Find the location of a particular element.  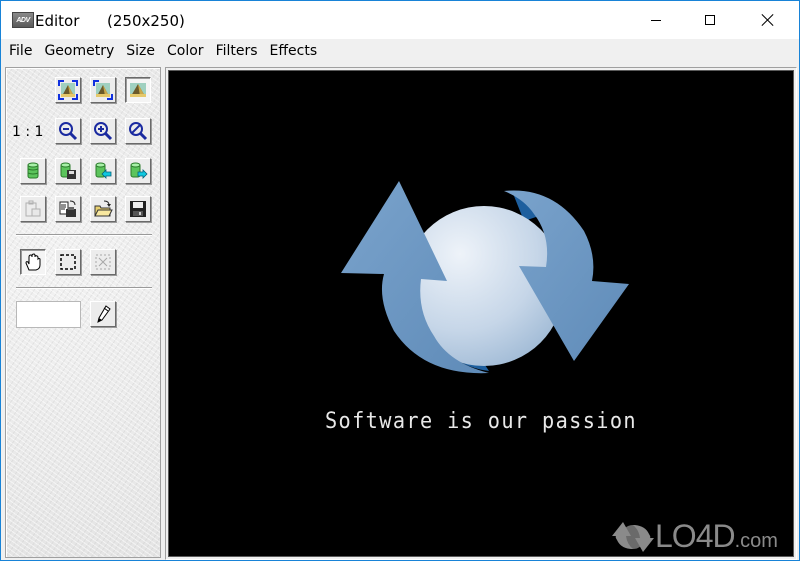

fit-width-icon is located at coordinates (103, 90).